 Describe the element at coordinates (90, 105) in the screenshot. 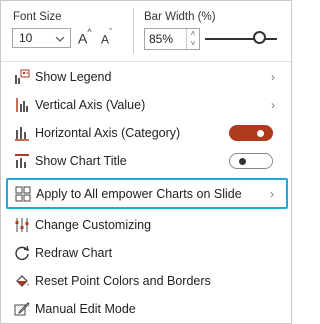

I see `vertical-axis-label: Vertical Axis (Value)` at that location.